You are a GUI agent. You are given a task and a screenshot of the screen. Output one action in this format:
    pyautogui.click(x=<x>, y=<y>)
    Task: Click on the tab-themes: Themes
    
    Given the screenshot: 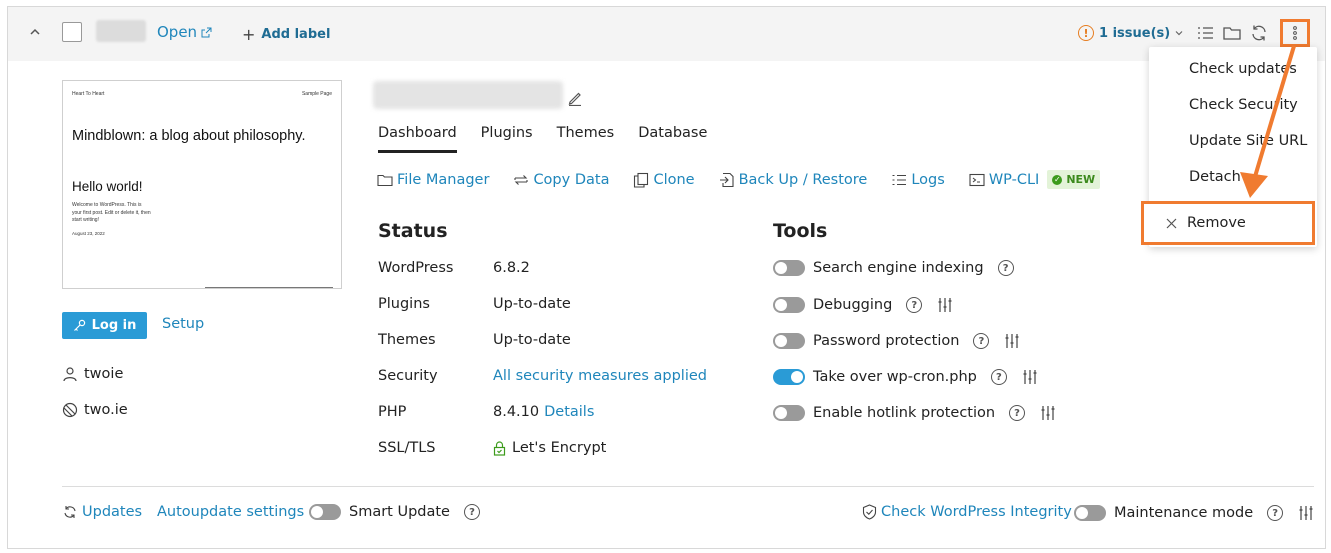 What is the action you would take?
    pyautogui.click(x=586, y=139)
    